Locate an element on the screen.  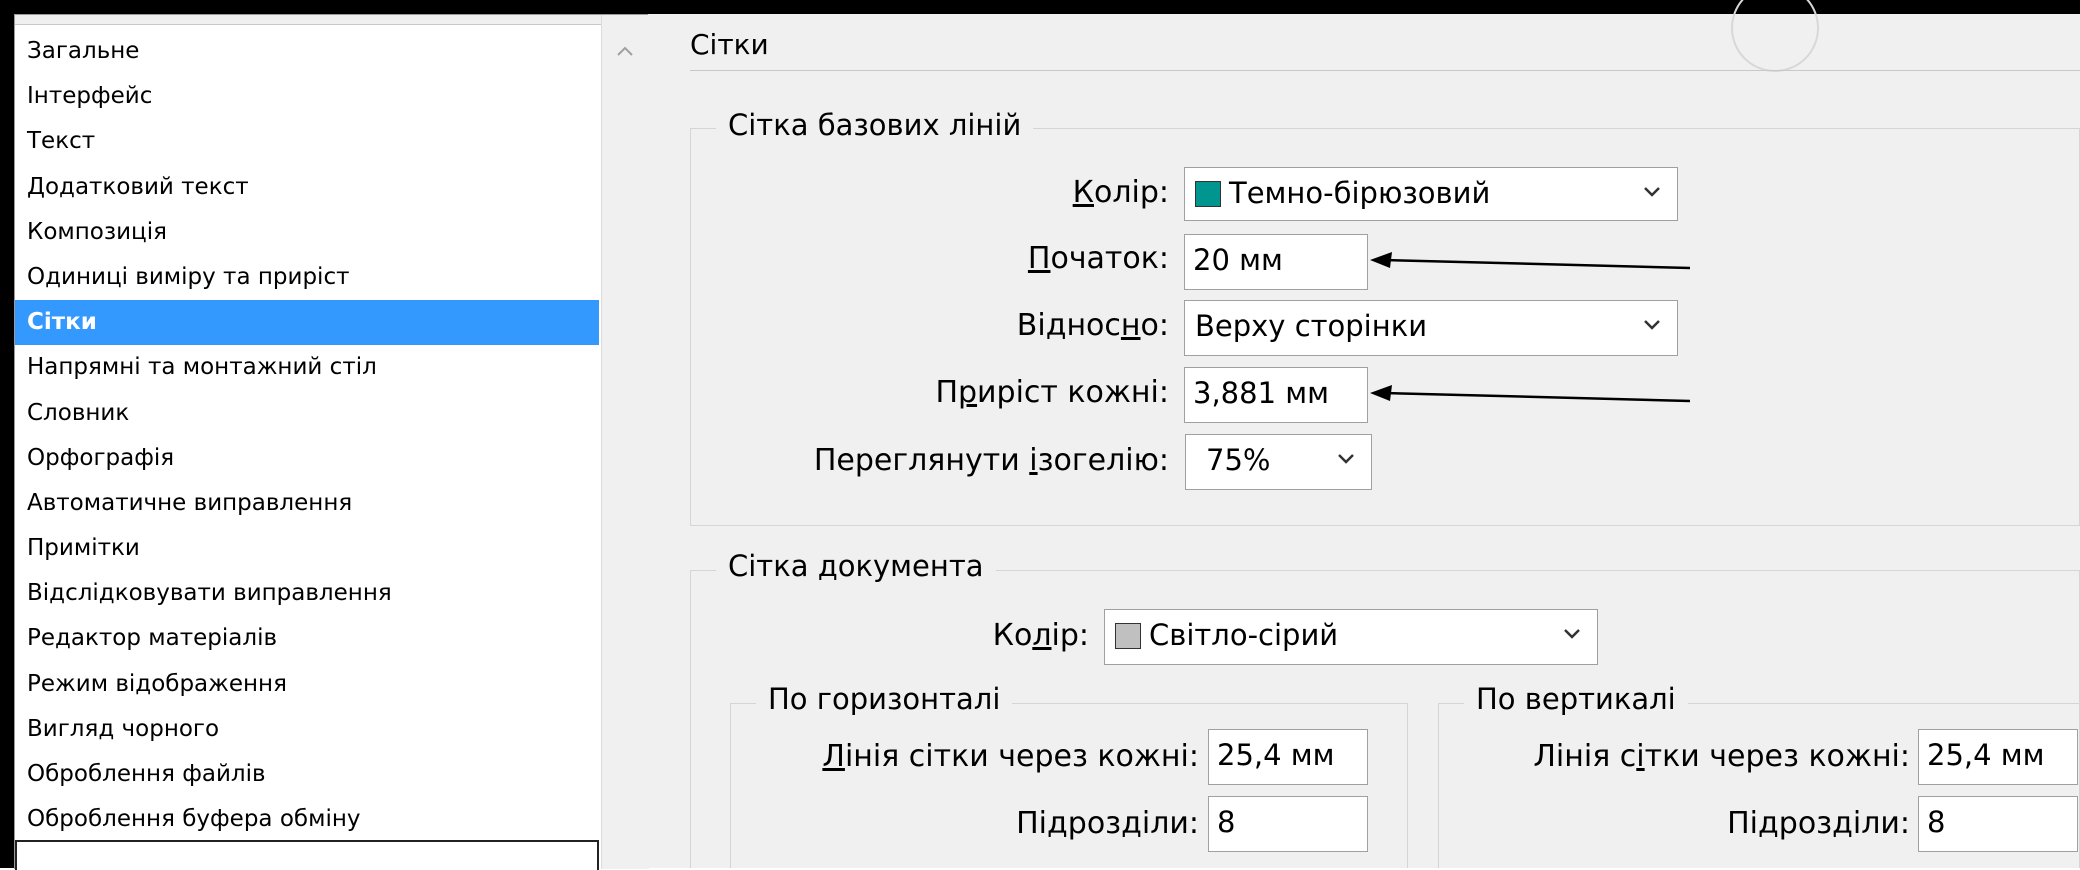
category-item: Вигляд чорного is located at coordinates (307, 729).